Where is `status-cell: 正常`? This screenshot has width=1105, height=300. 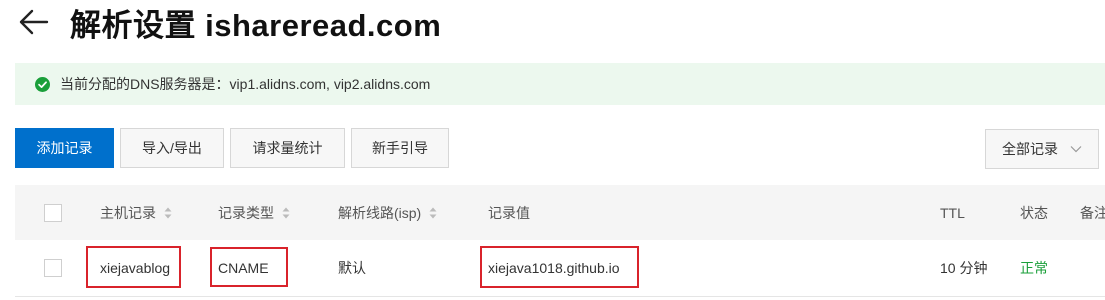 status-cell: 正常 is located at coordinates (1034, 268).